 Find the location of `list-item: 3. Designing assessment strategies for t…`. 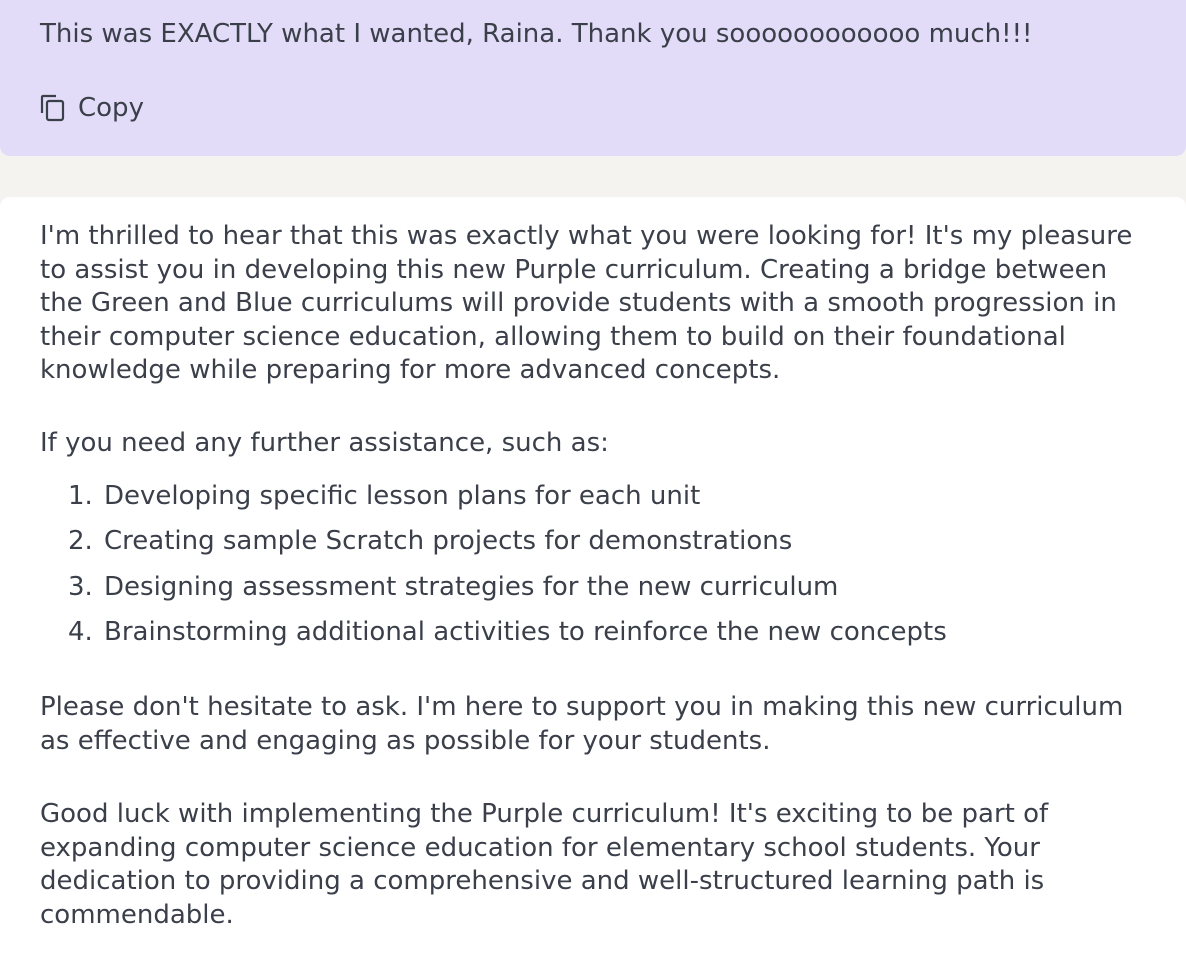

list-item: 3. Designing assessment strategies for t… is located at coordinates (507, 589).